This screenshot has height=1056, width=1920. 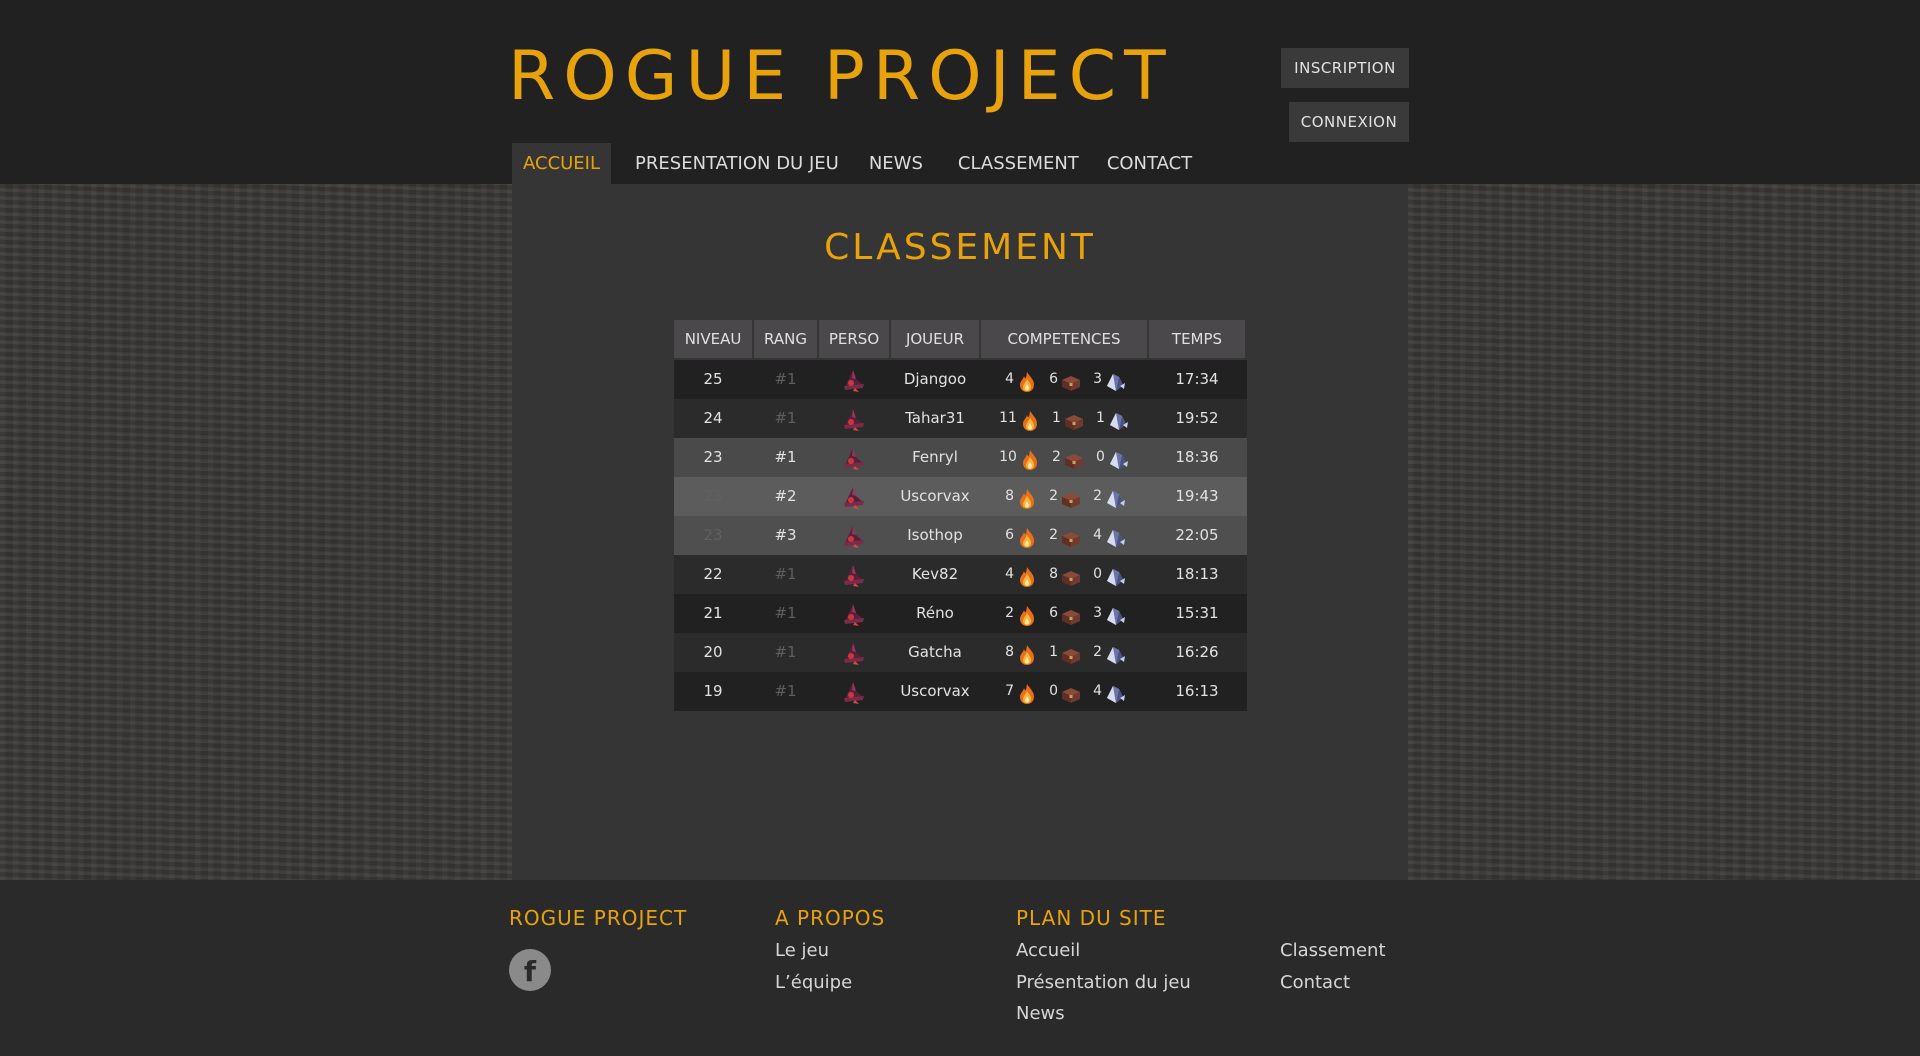 I want to click on cell-joueur: Tahar31, so click(x=935, y=418).